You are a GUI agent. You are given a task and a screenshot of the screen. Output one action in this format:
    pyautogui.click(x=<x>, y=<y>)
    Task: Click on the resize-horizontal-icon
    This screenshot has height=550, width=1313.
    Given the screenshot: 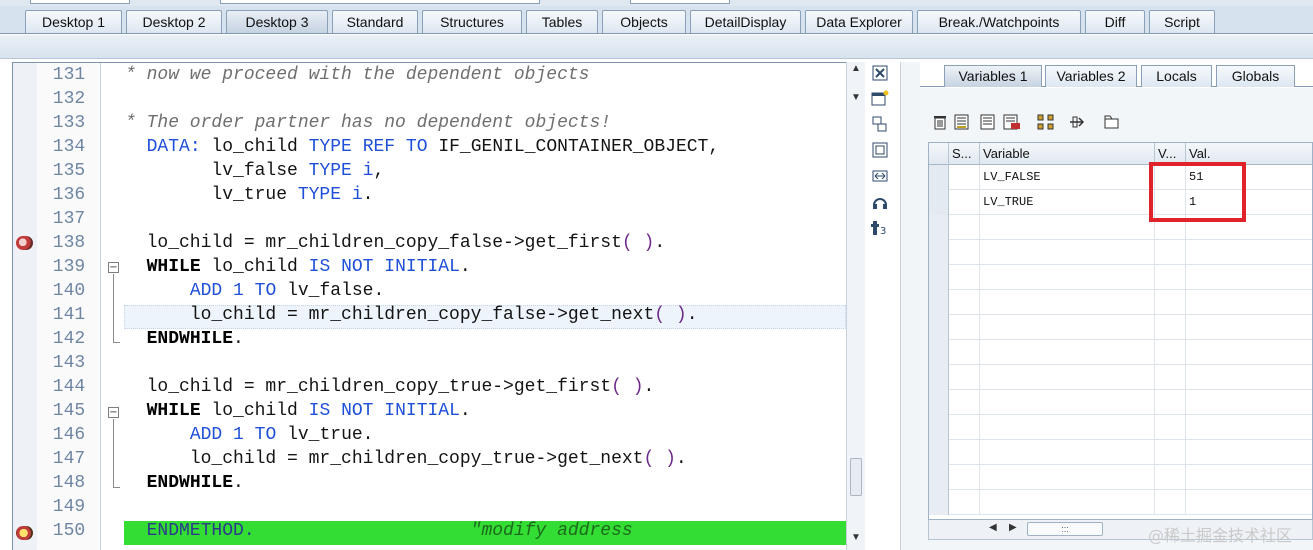 What is the action you would take?
    pyautogui.click(x=880, y=176)
    